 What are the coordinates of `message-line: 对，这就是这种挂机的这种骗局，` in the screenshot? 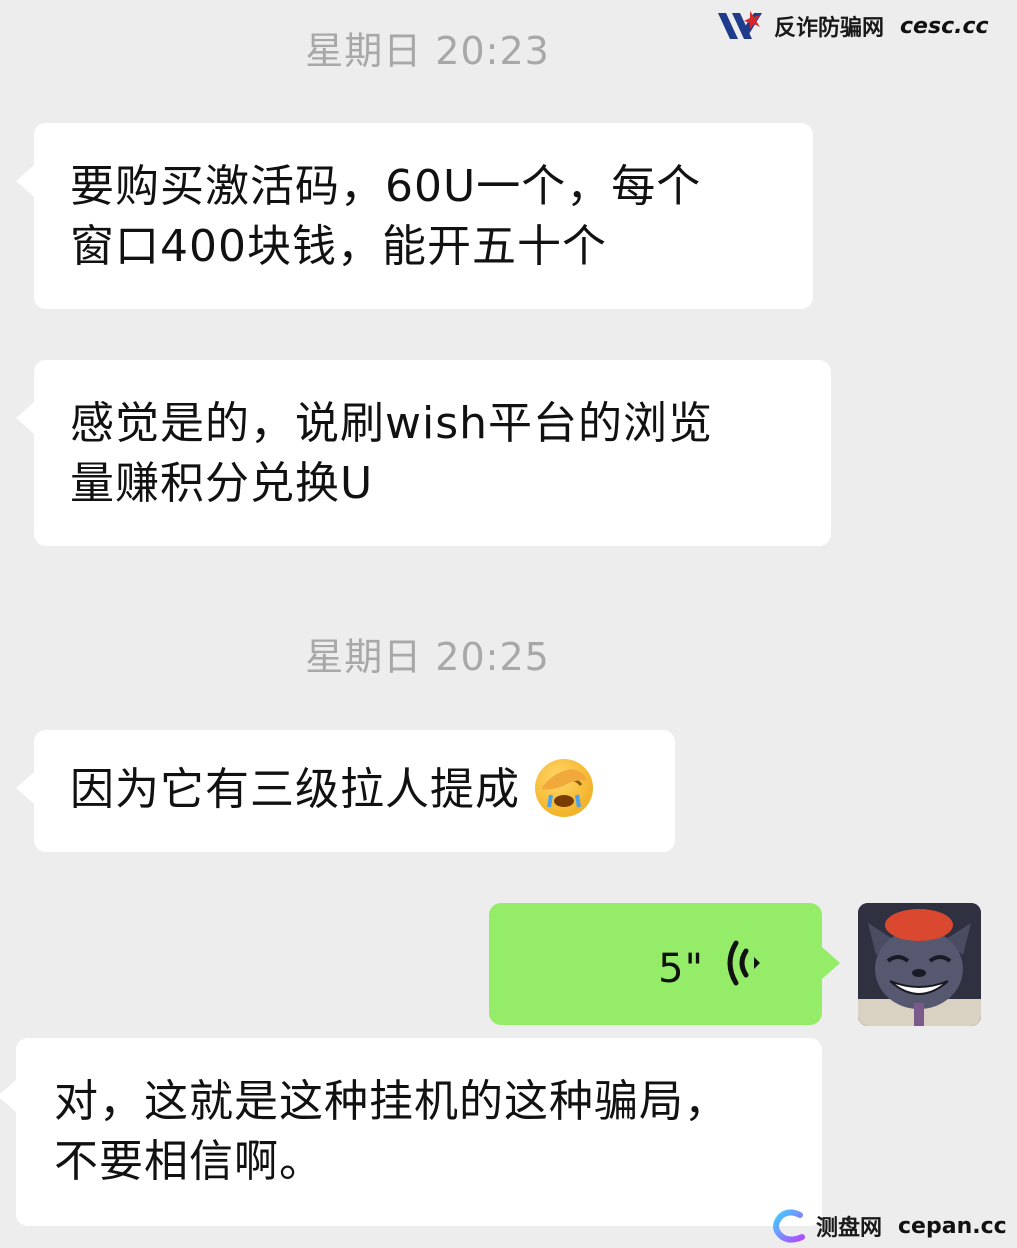 It's located at (391, 1101).